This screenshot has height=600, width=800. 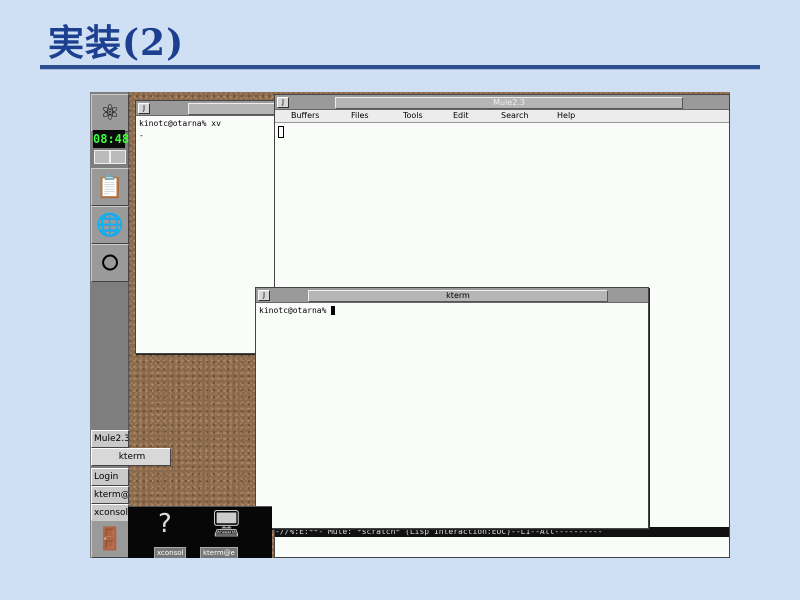 What do you see at coordinates (281, 132) in the screenshot?
I see `mule-cursor` at bounding box center [281, 132].